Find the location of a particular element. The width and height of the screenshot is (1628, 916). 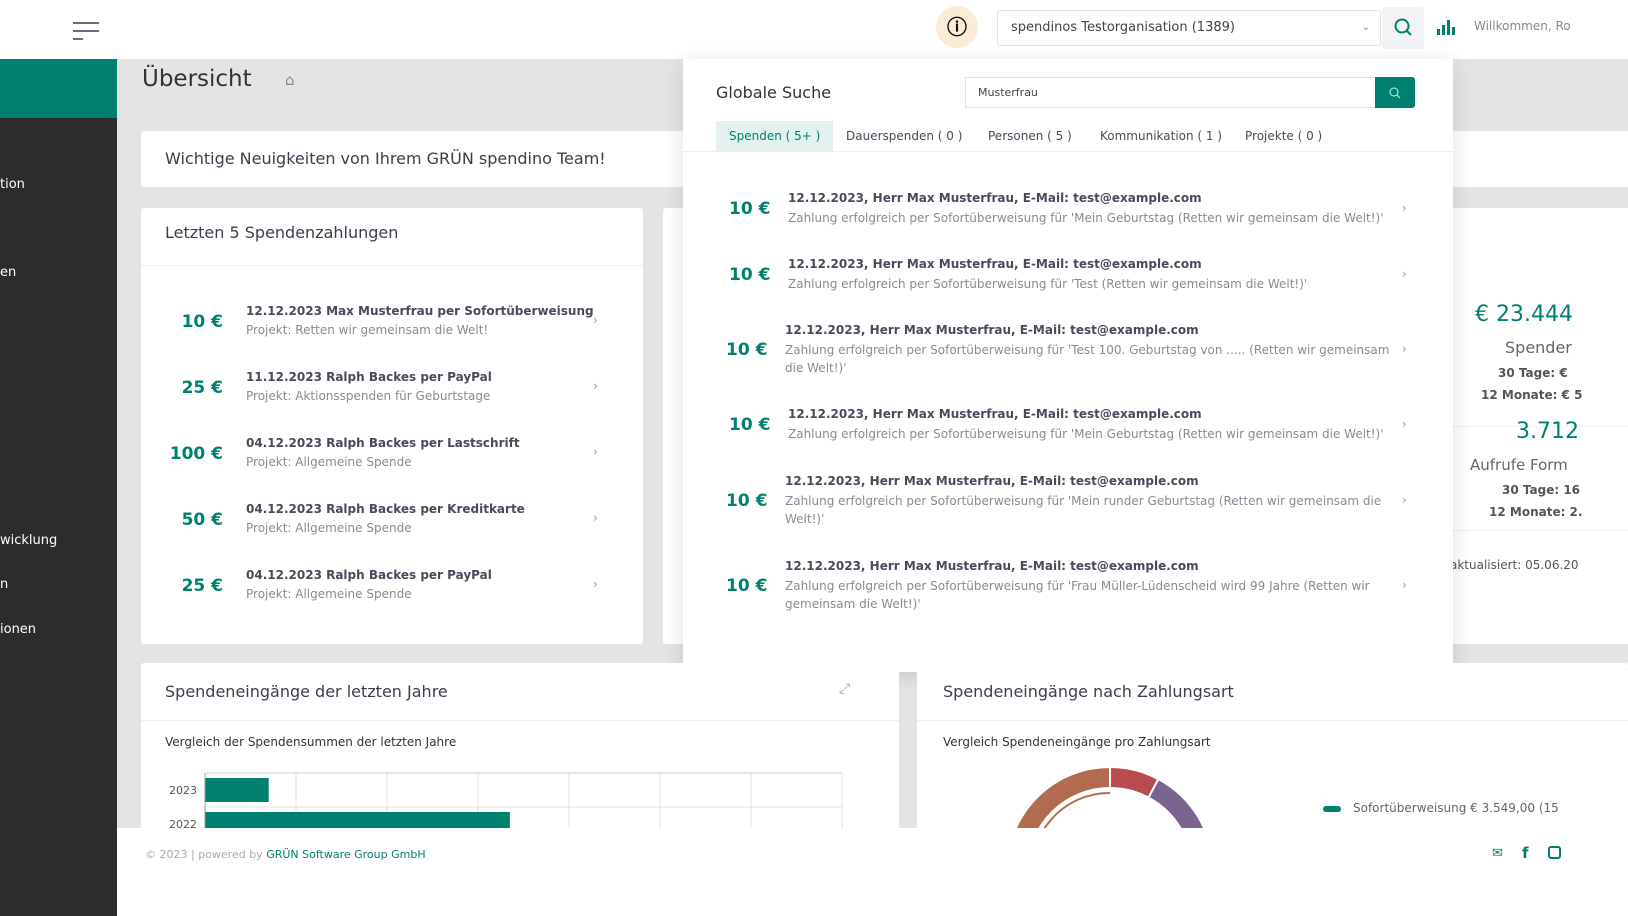

instagram-icon is located at coordinates (1554, 852).